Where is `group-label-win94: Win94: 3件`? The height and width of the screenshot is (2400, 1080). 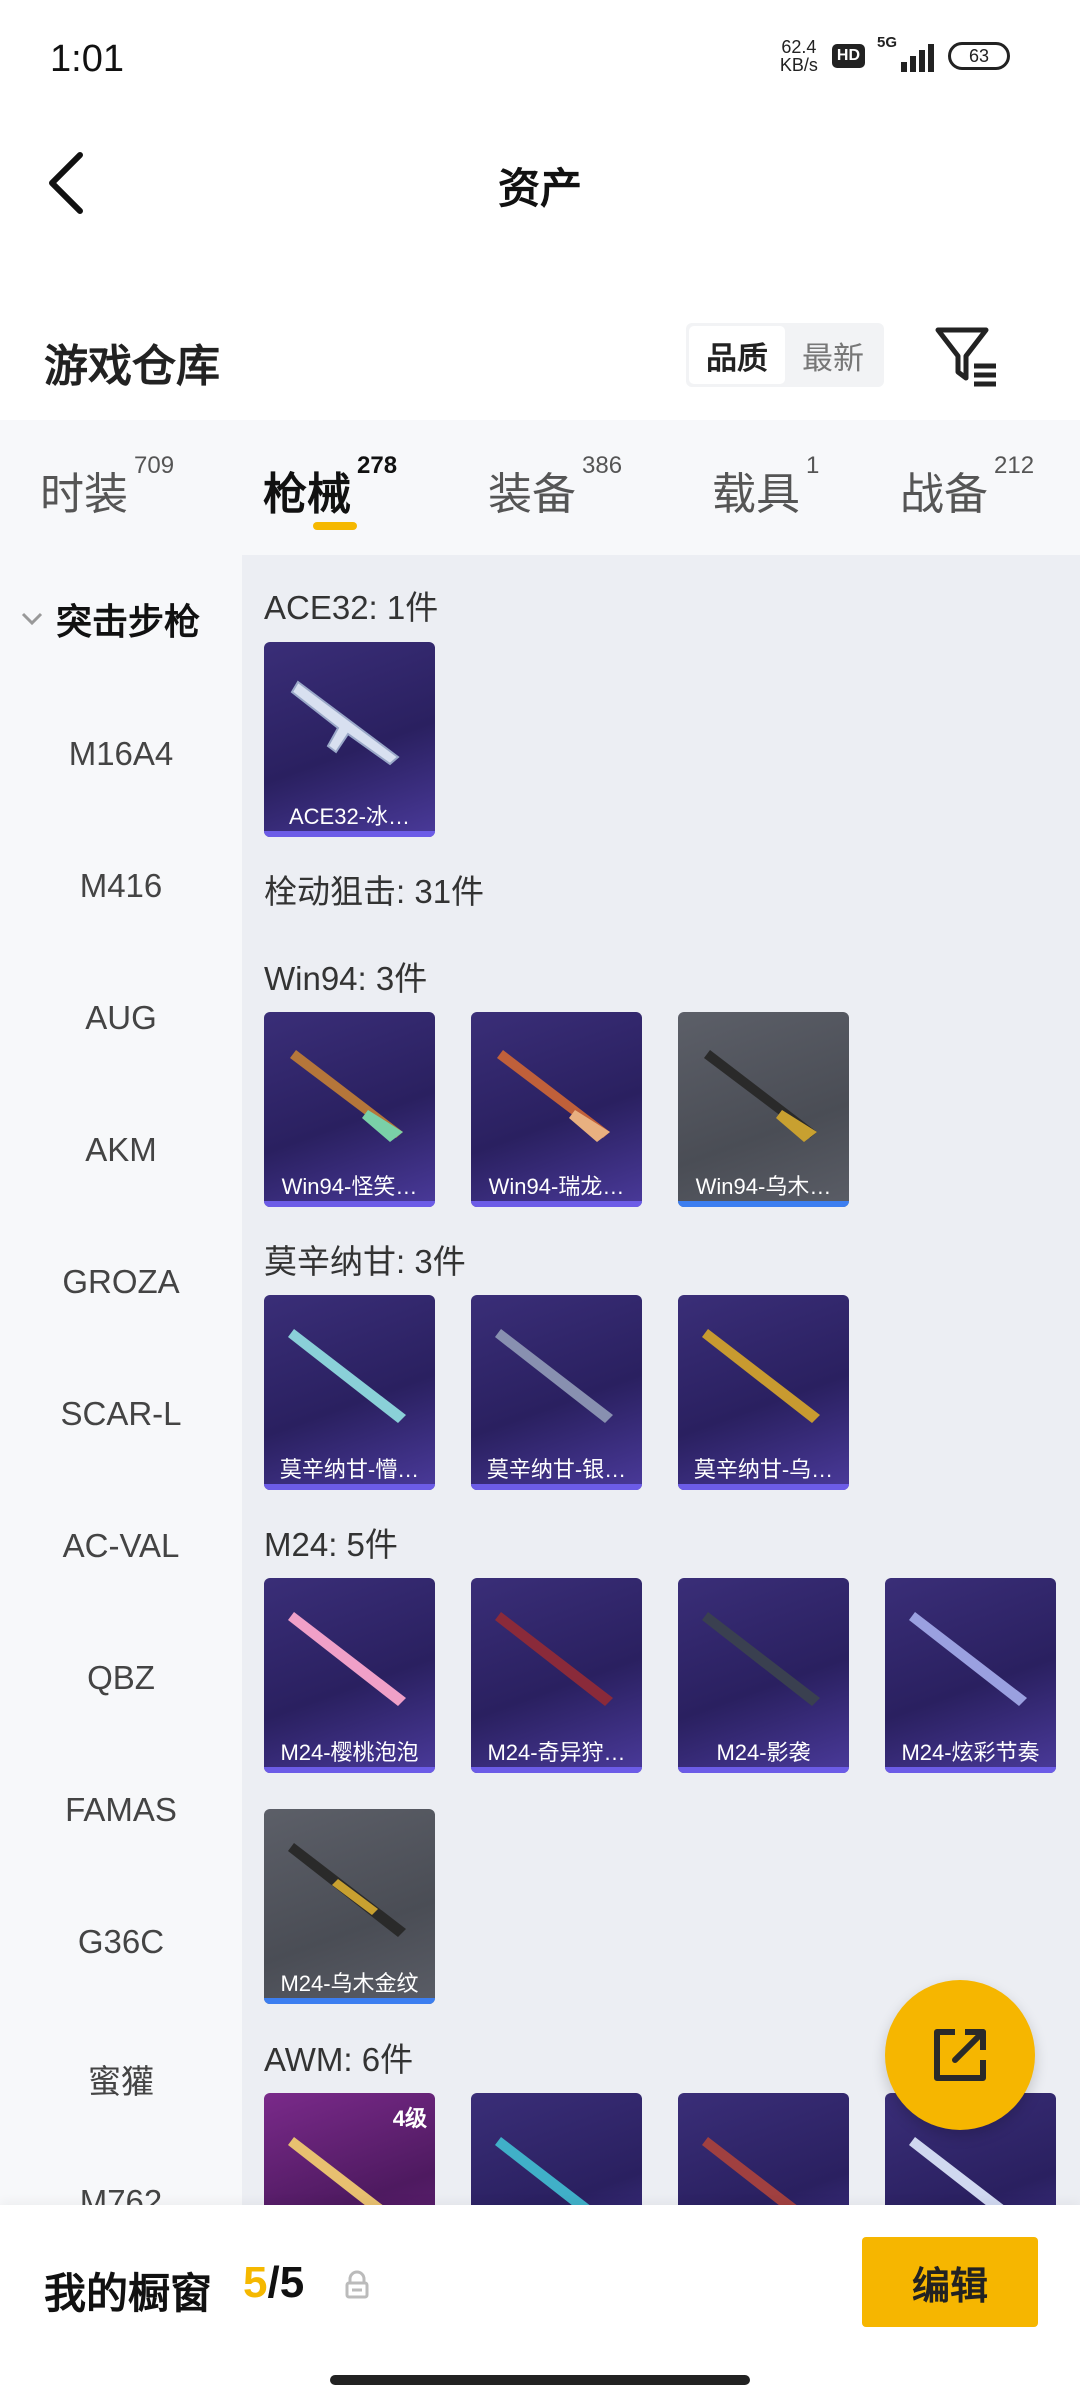 group-label-win94: Win94: 3件 is located at coordinates (346, 978).